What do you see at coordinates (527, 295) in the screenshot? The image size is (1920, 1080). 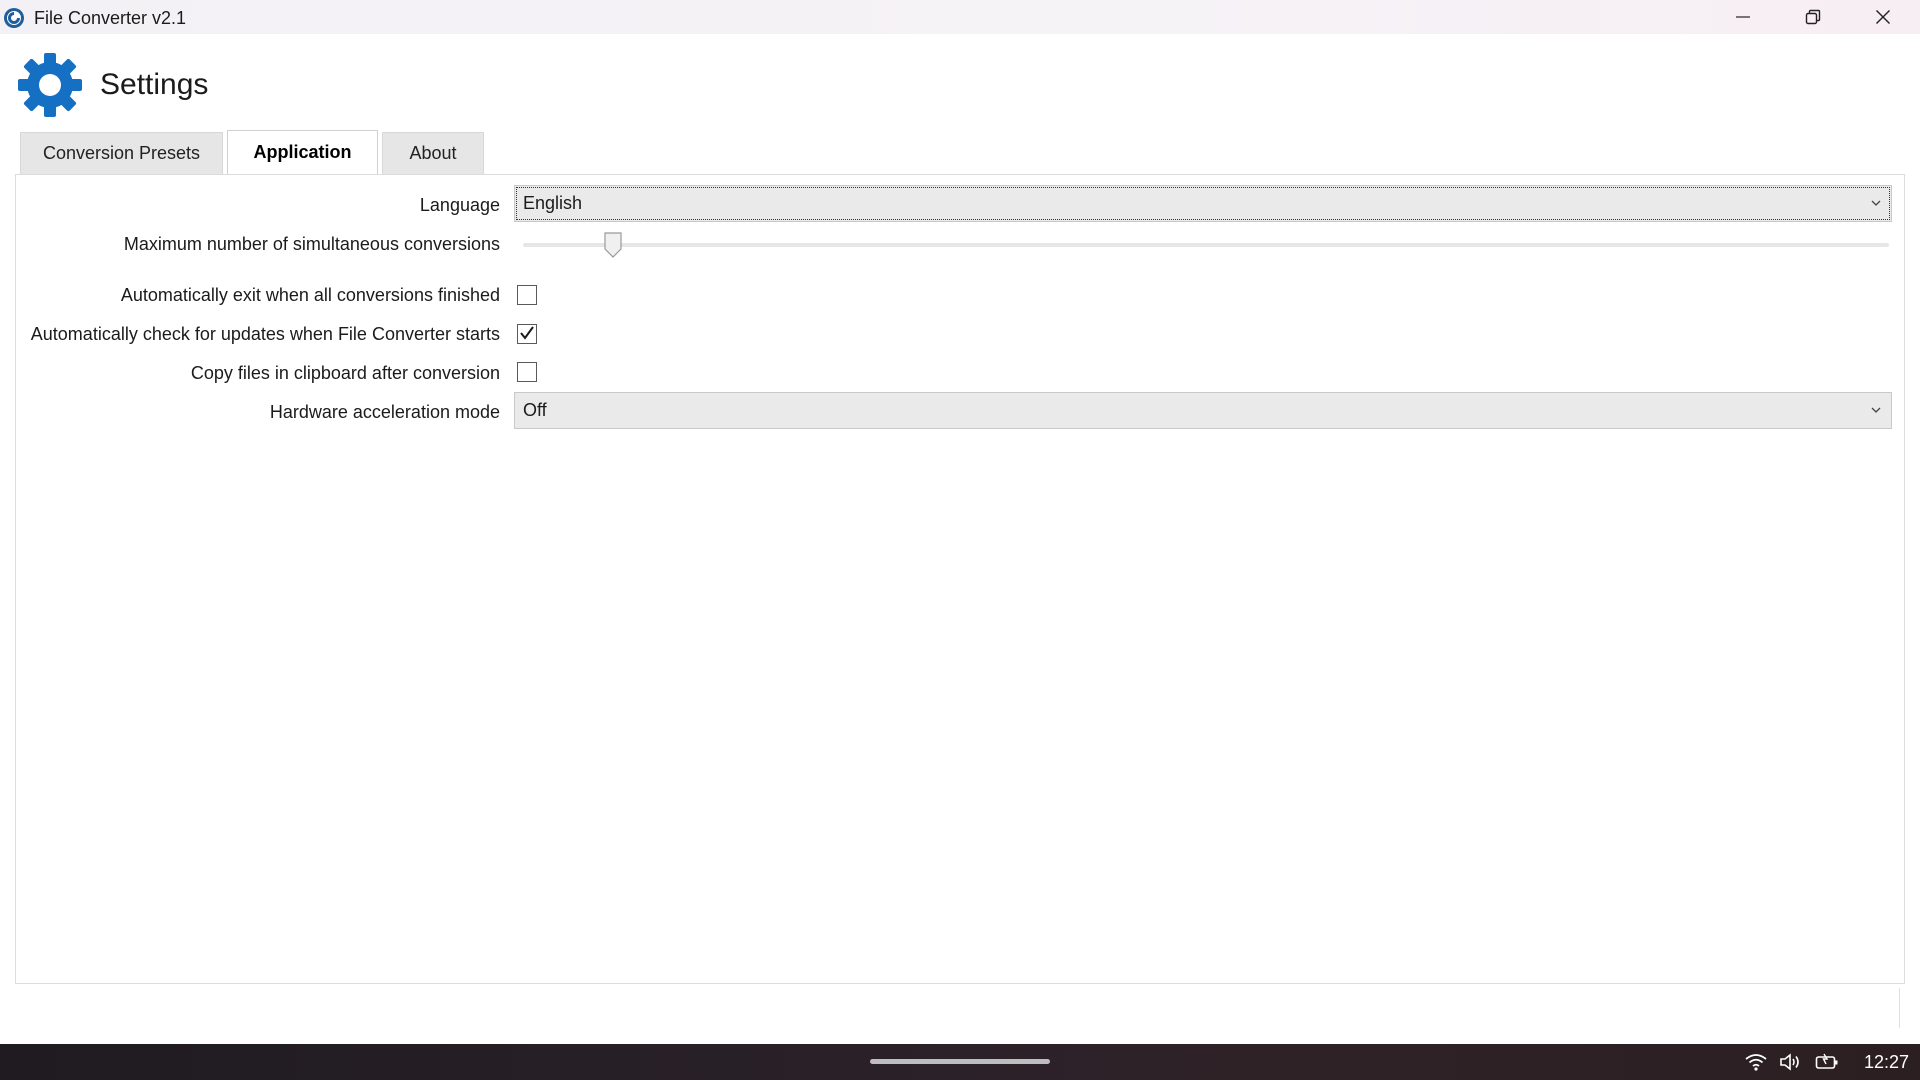 I see `auto-exit-checkbox` at bounding box center [527, 295].